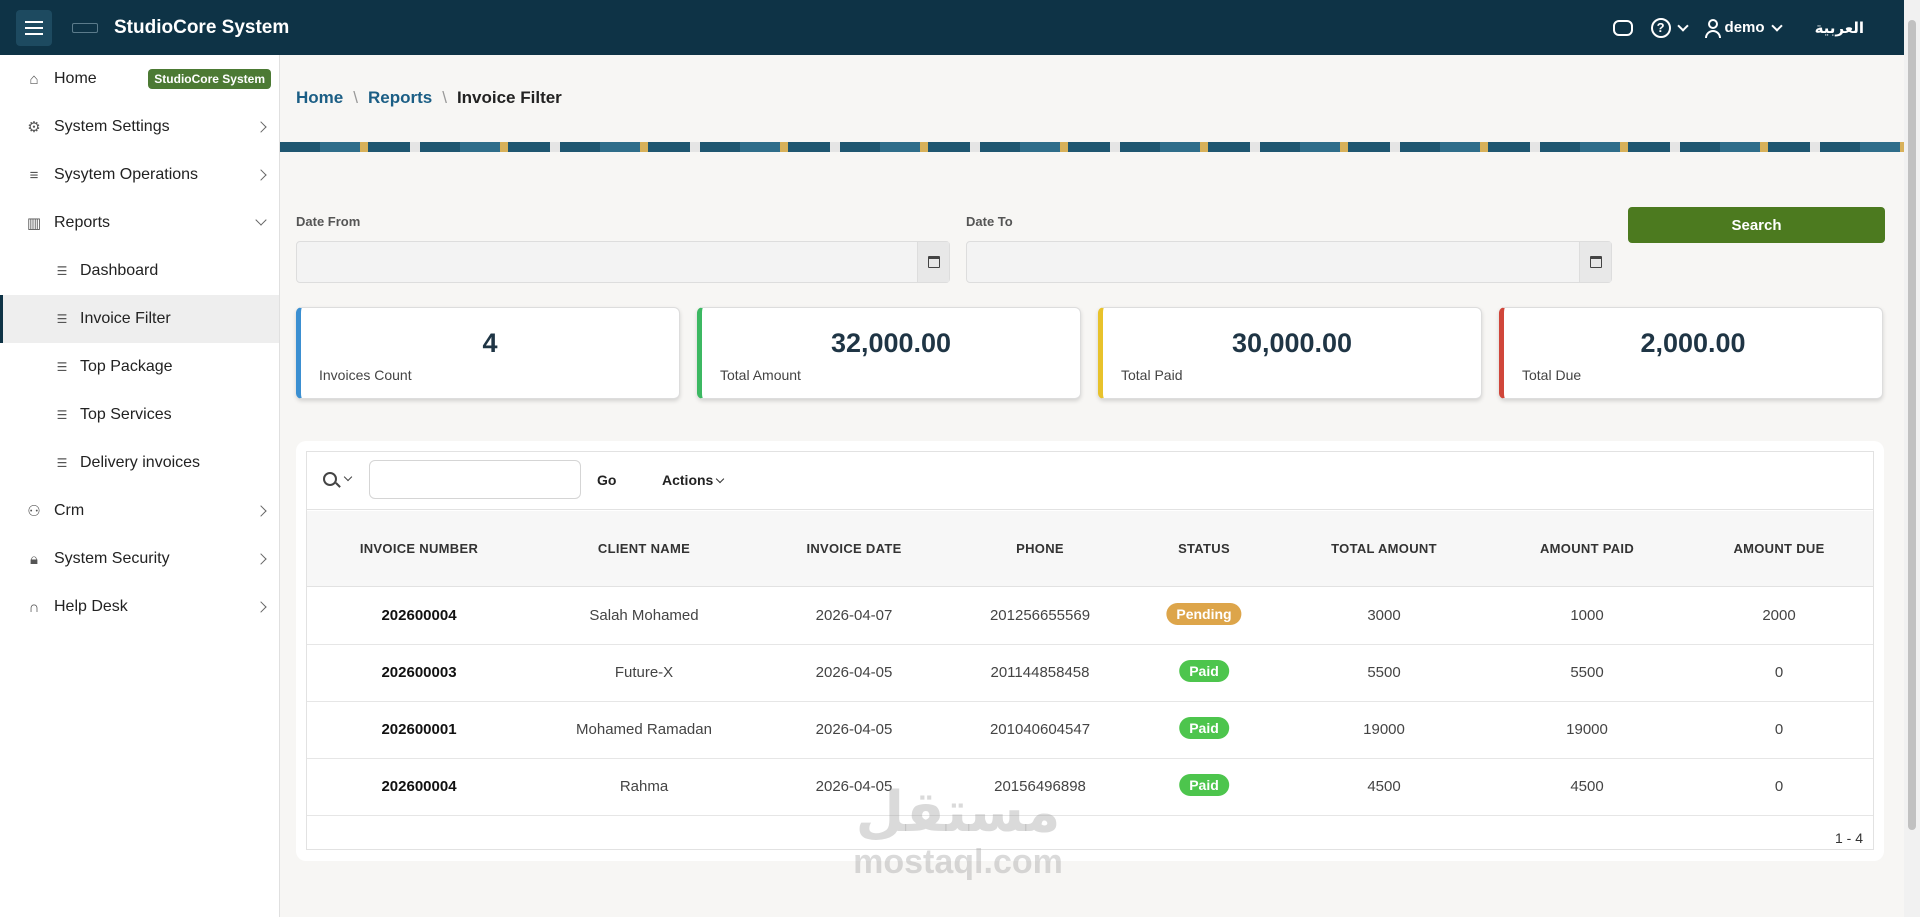 The width and height of the screenshot is (1920, 917). Describe the element at coordinates (139, 415) in the screenshot. I see `sidebar-item-top-services: ☰ Top Services` at that location.